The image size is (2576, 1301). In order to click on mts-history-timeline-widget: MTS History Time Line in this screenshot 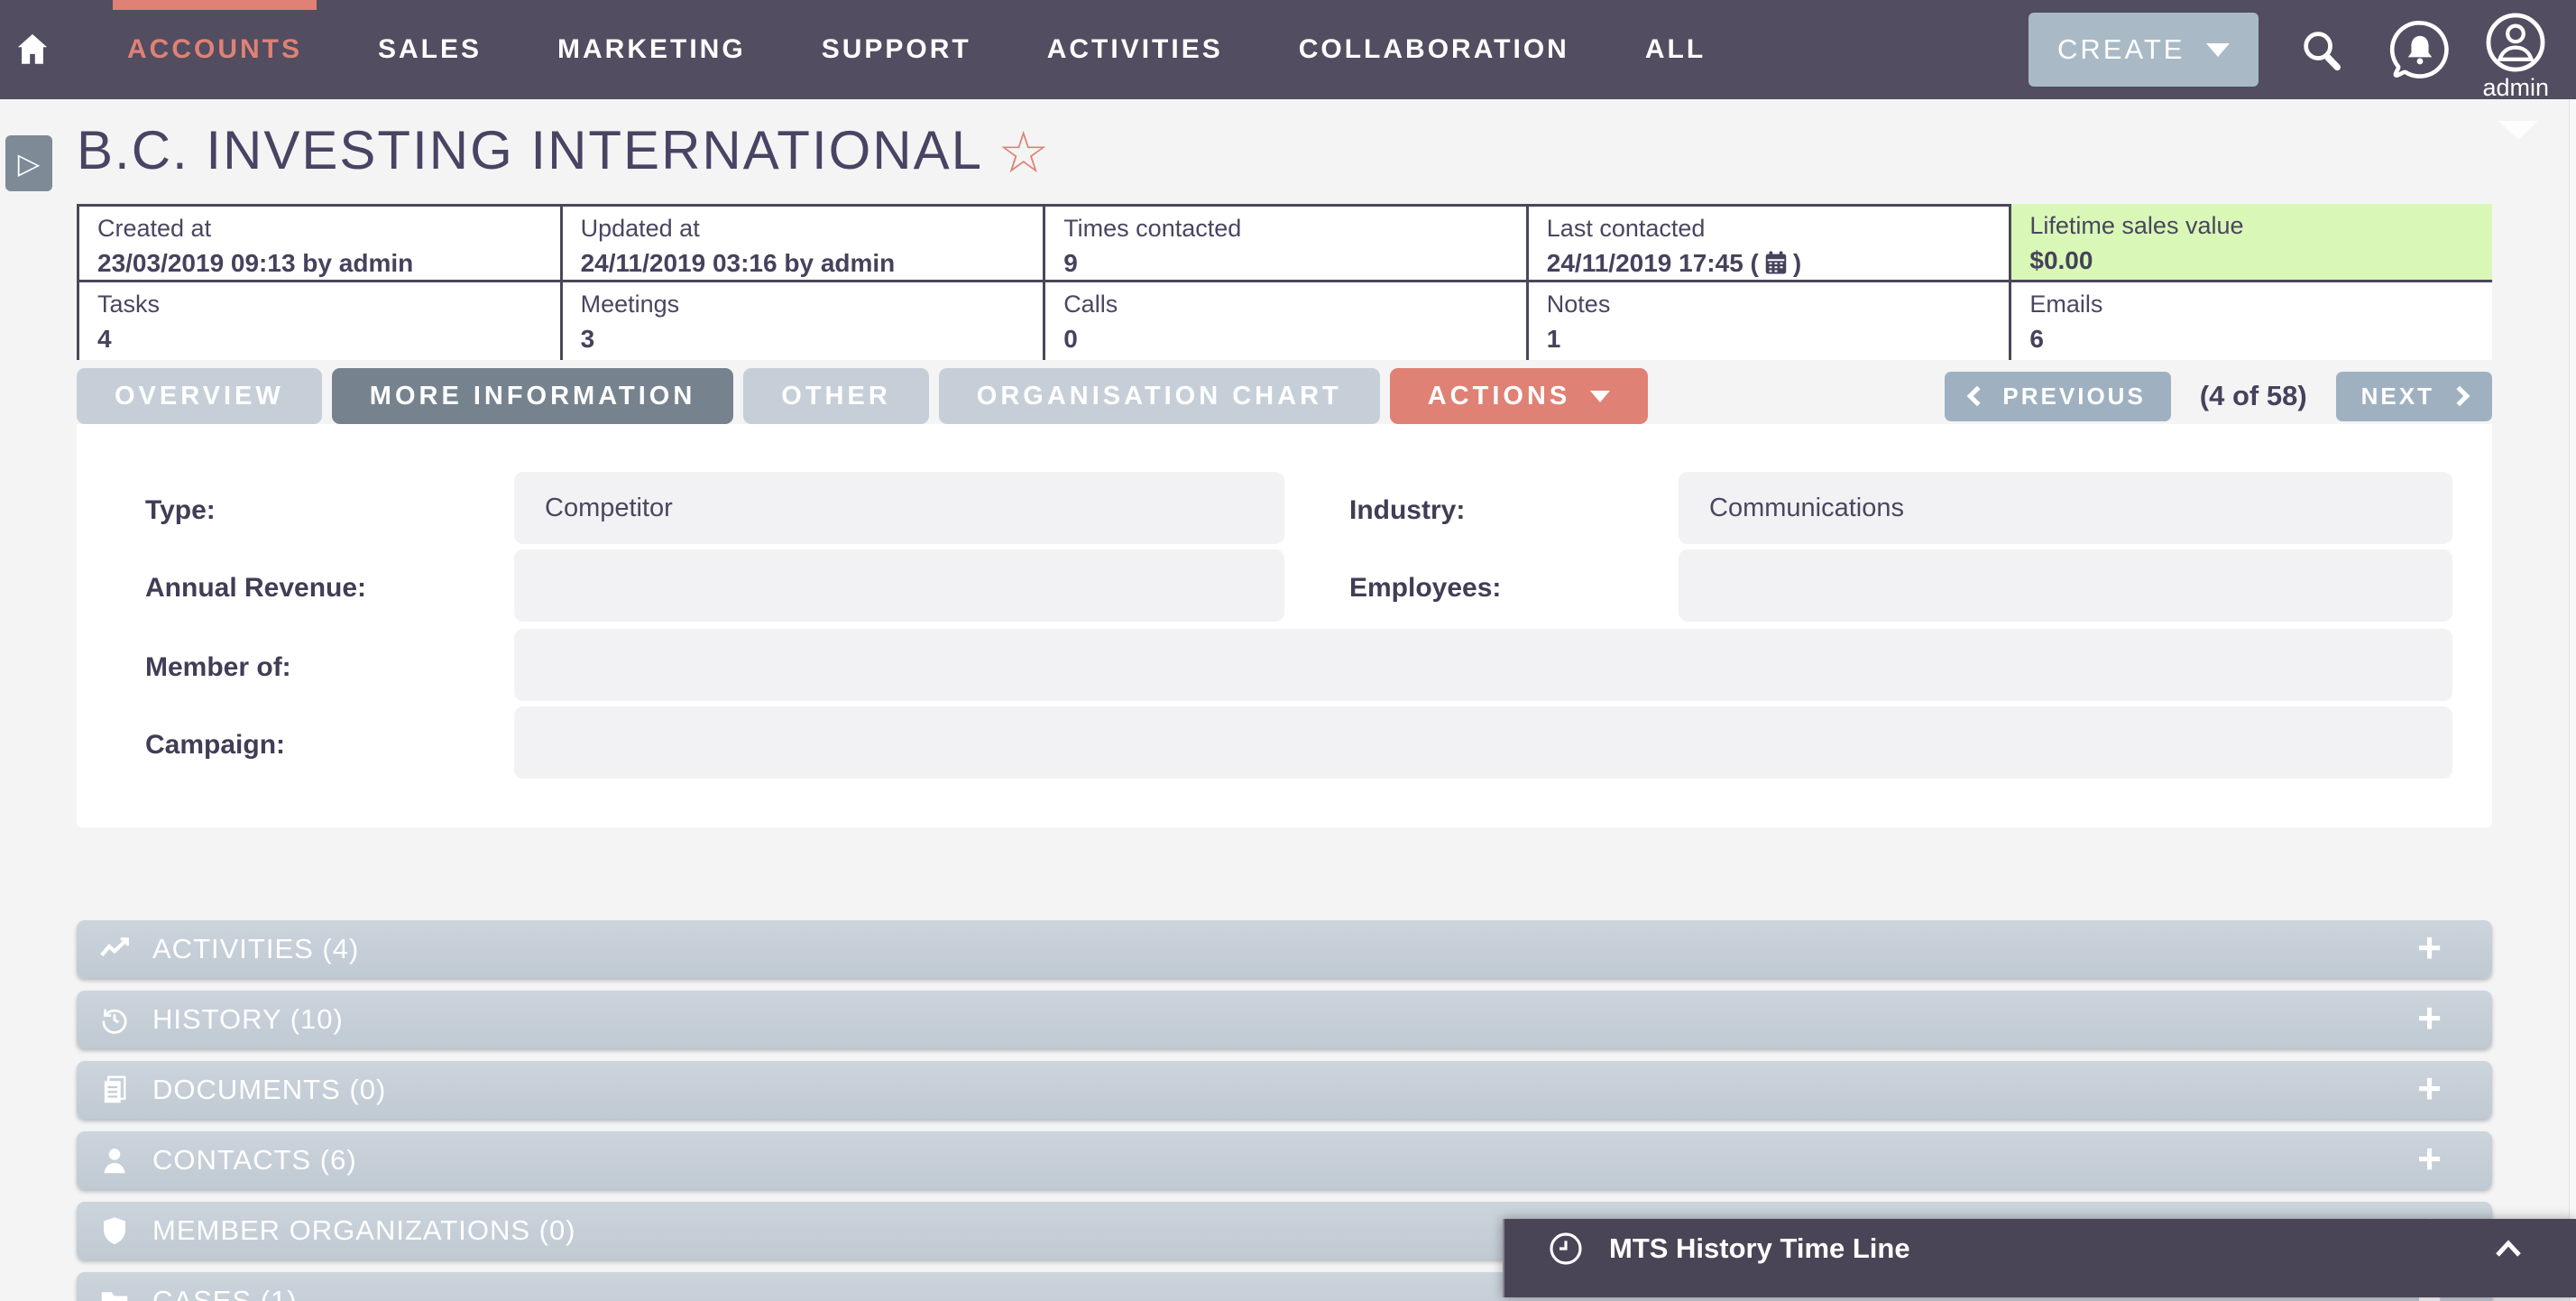, I will do `click(2039, 1258)`.